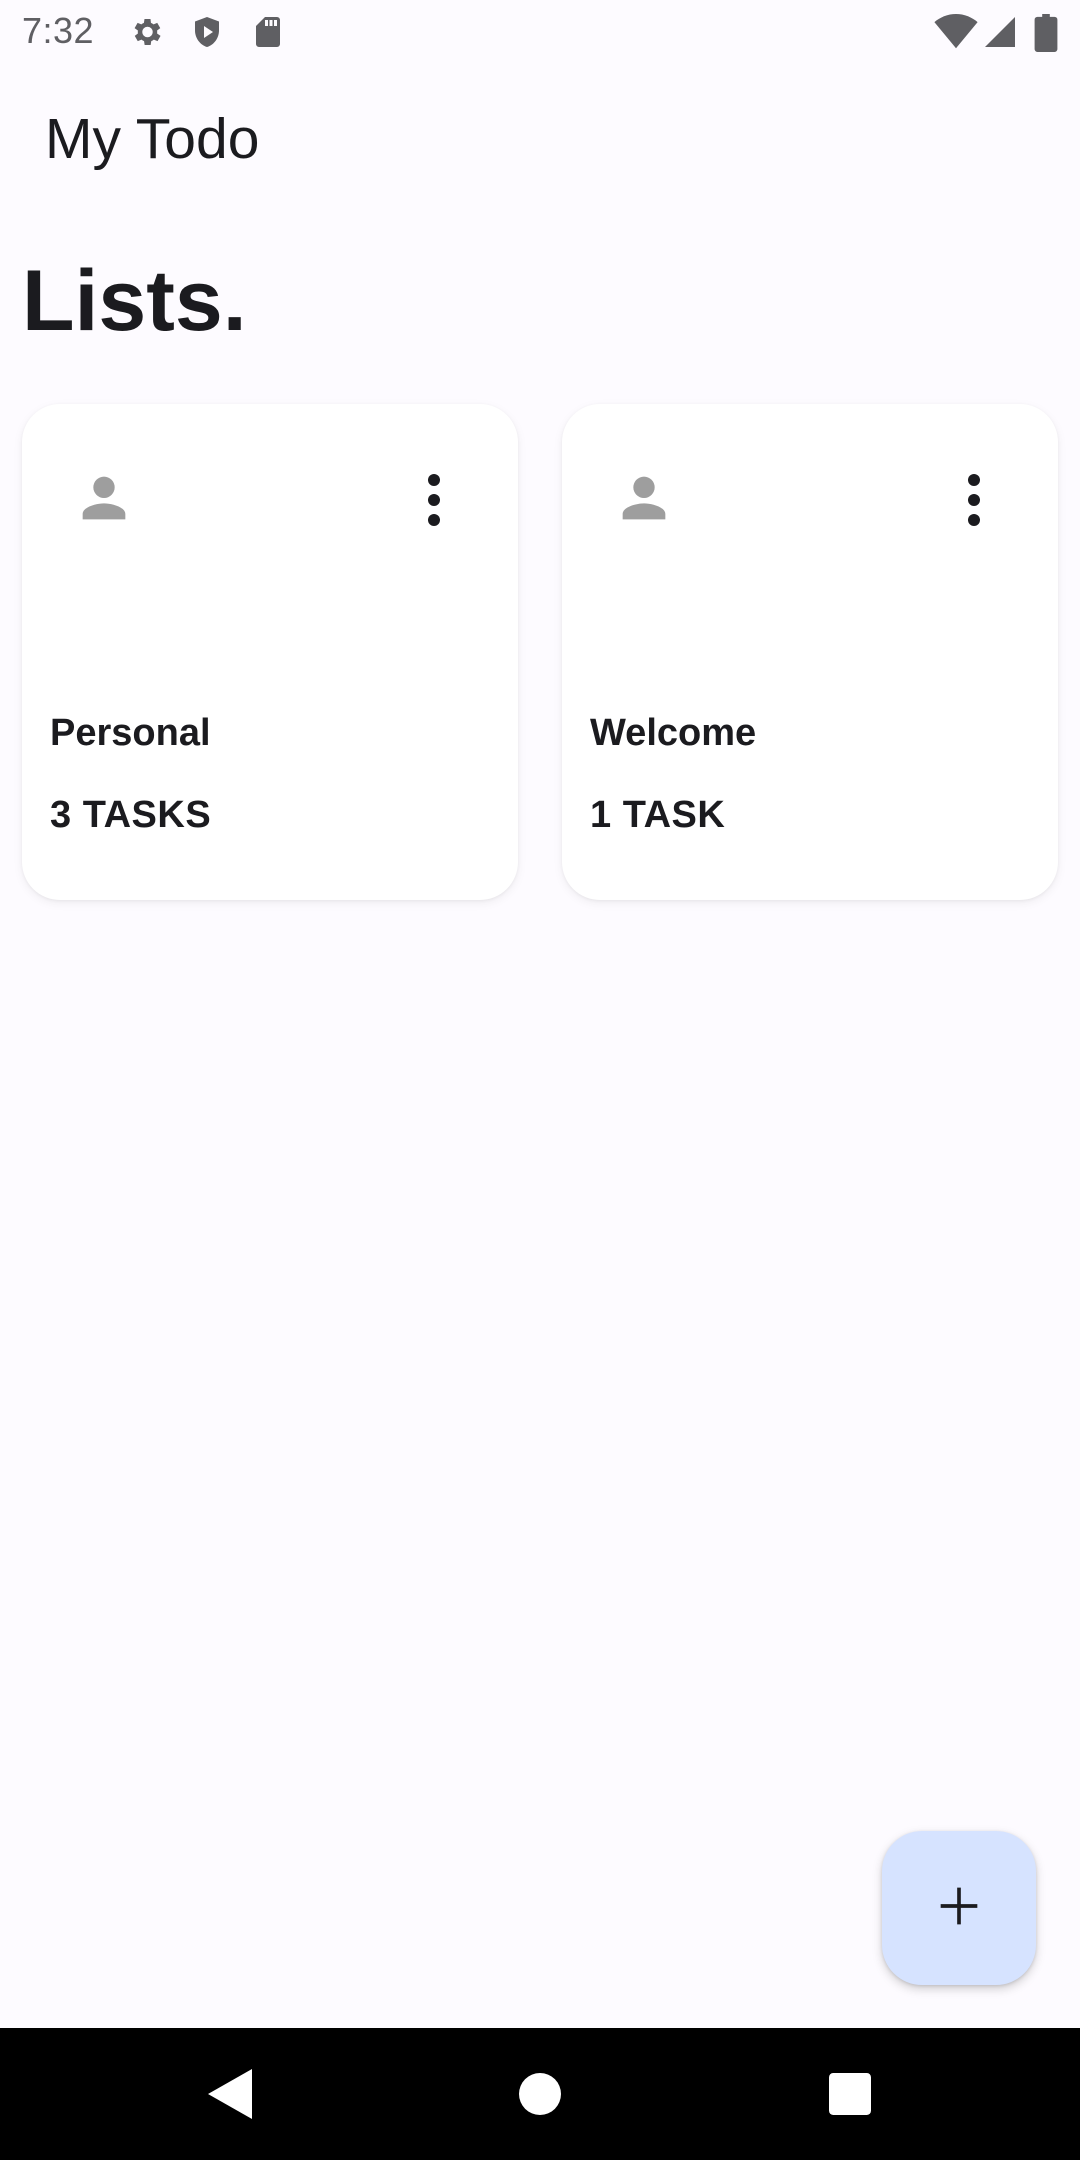 Image resolution: width=1080 pixels, height=2160 pixels. I want to click on cell-signal-icon, so click(1000, 32).